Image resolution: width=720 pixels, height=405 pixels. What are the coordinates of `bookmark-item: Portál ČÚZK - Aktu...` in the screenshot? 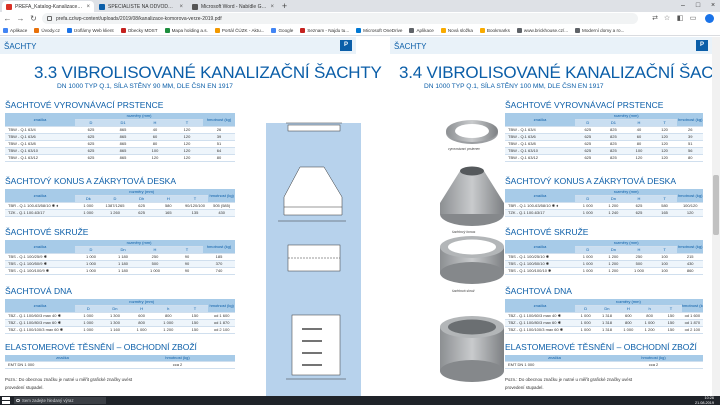 It's located at (239, 30).